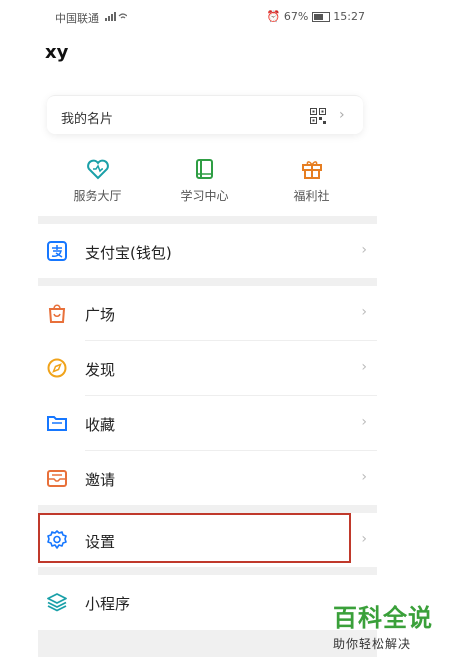 This screenshot has width=462, height=657. Describe the element at coordinates (207, 313) in the screenshot. I see `menu-item-square: 广场 ›` at that location.